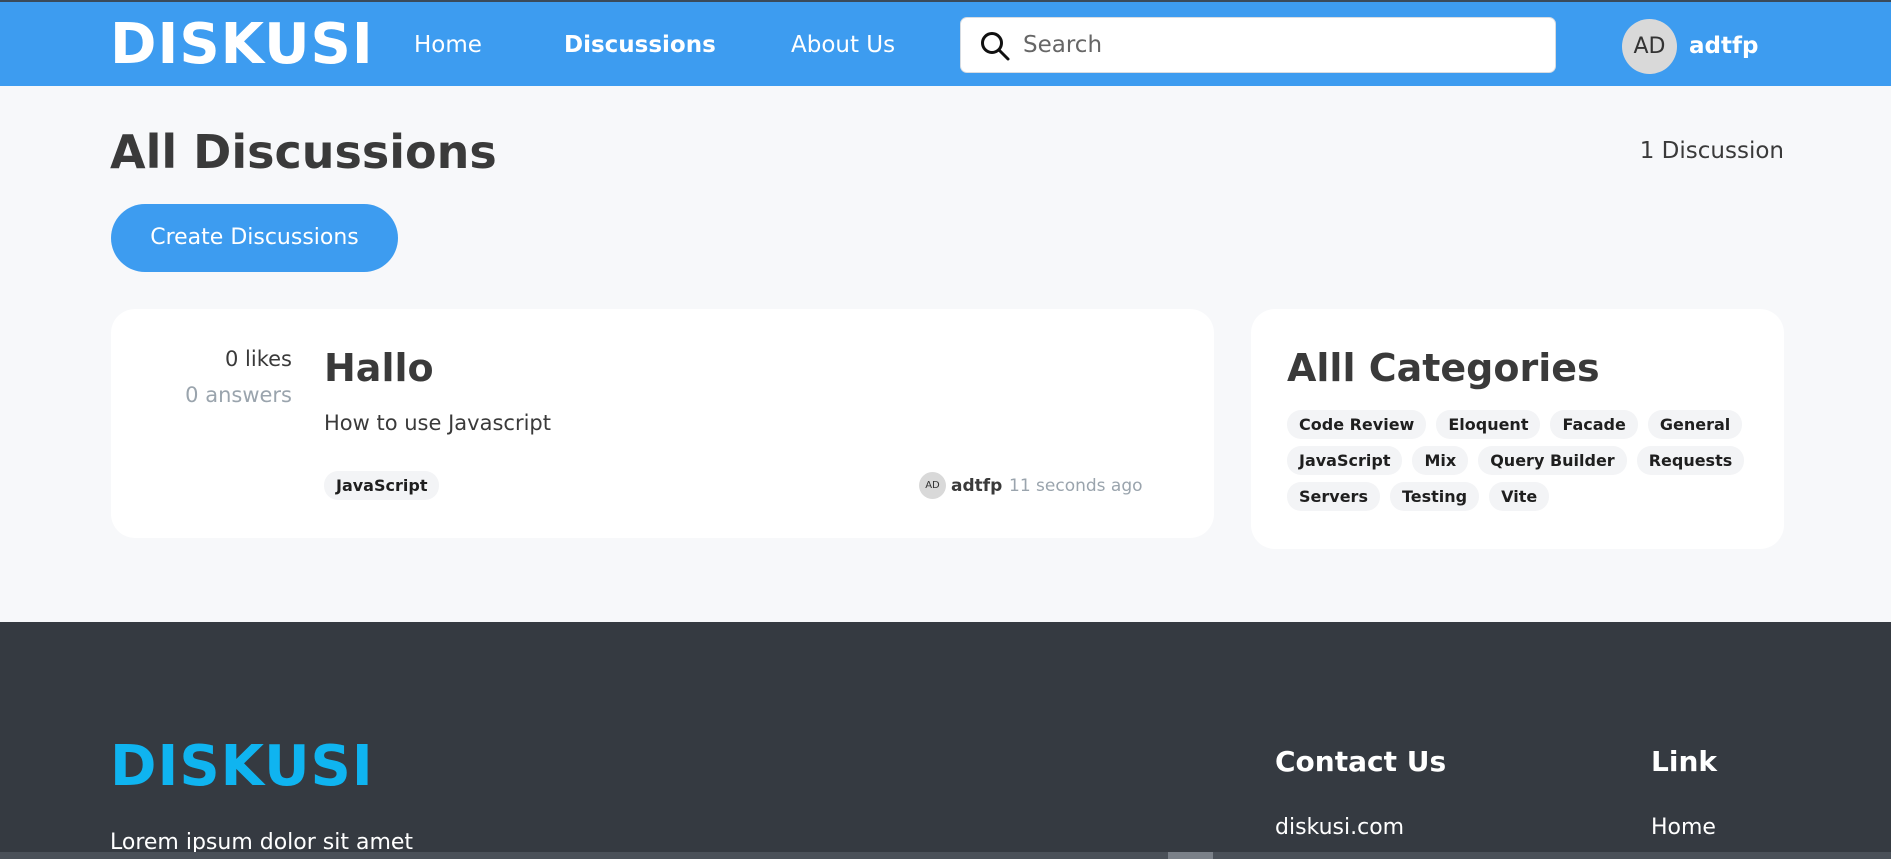 This screenshot has height=859, width=1891. I want to click on category-tag: General, so click(1695, 424).